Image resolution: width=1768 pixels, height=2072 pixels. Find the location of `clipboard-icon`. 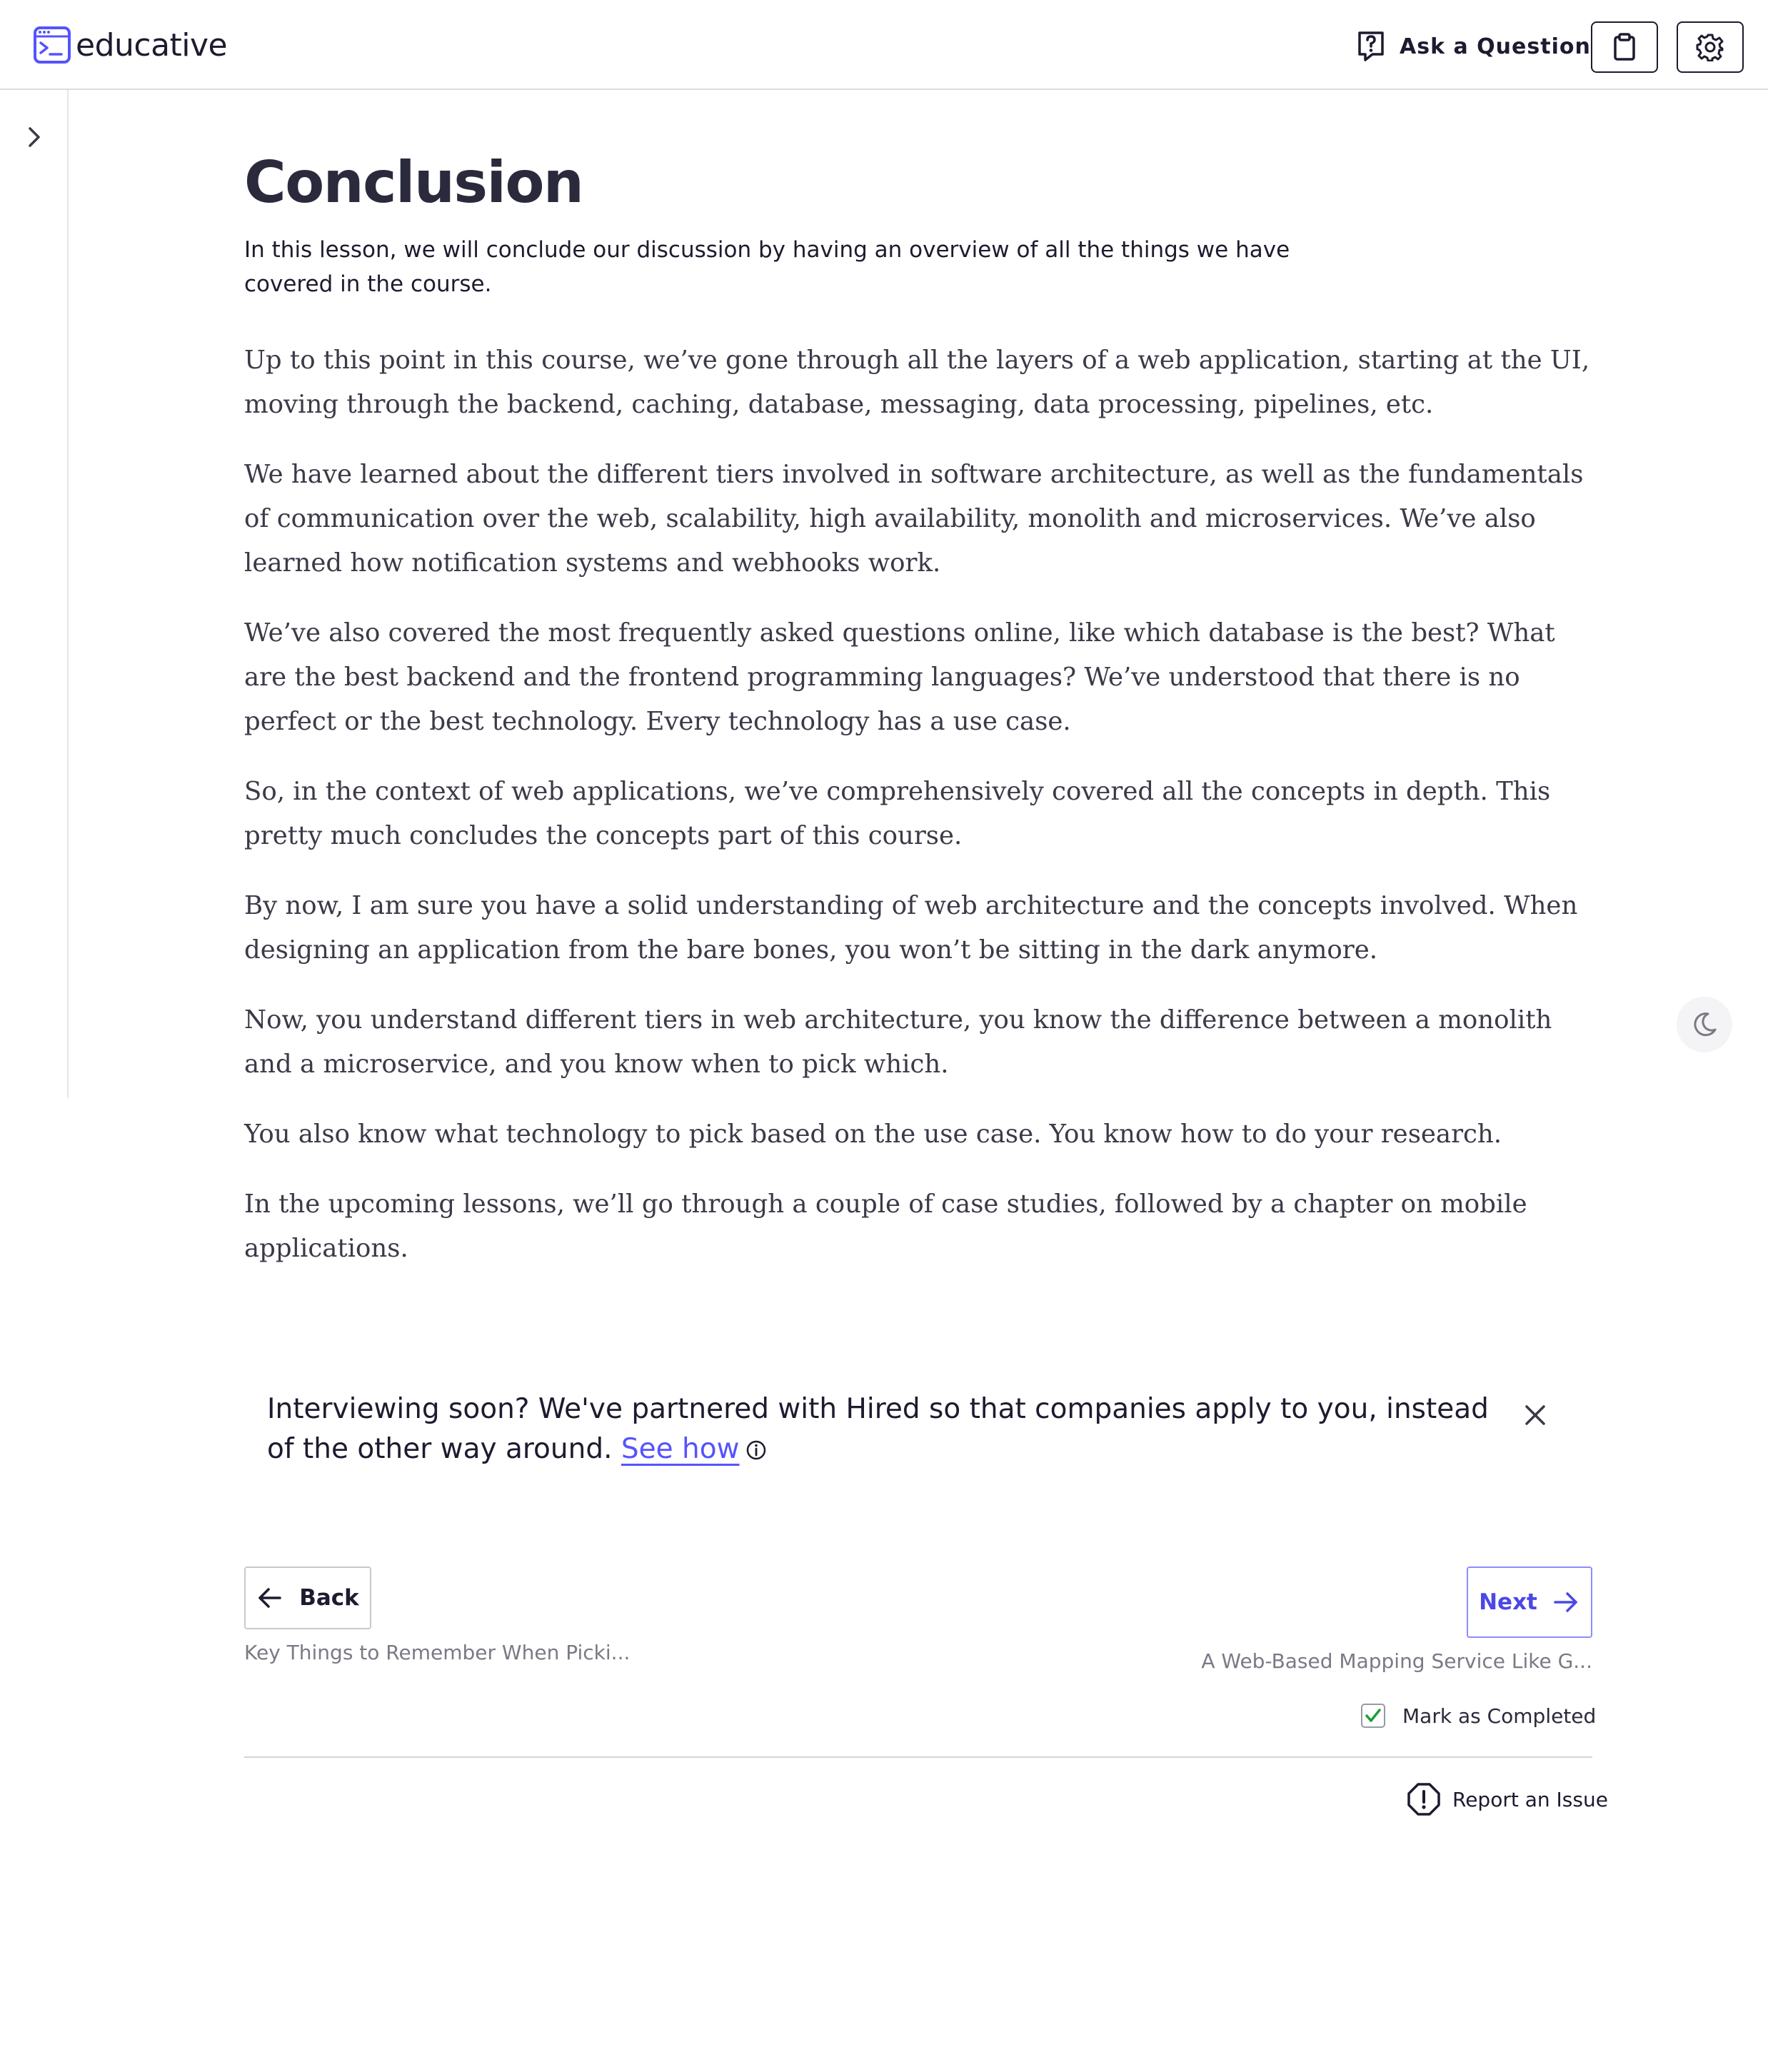

clipboard-icon is located at coordinates (1624, 47).